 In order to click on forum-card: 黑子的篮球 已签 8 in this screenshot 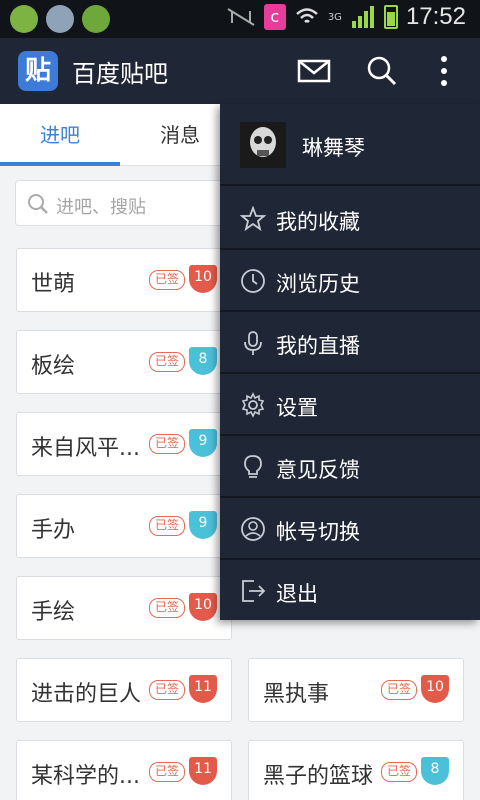, I will do `click(356, 770)`.